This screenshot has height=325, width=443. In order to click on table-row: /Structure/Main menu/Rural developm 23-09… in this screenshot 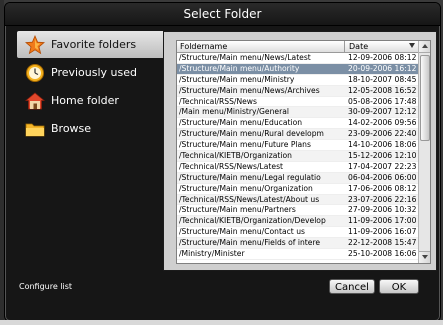, I will do `click(297, 135)`.